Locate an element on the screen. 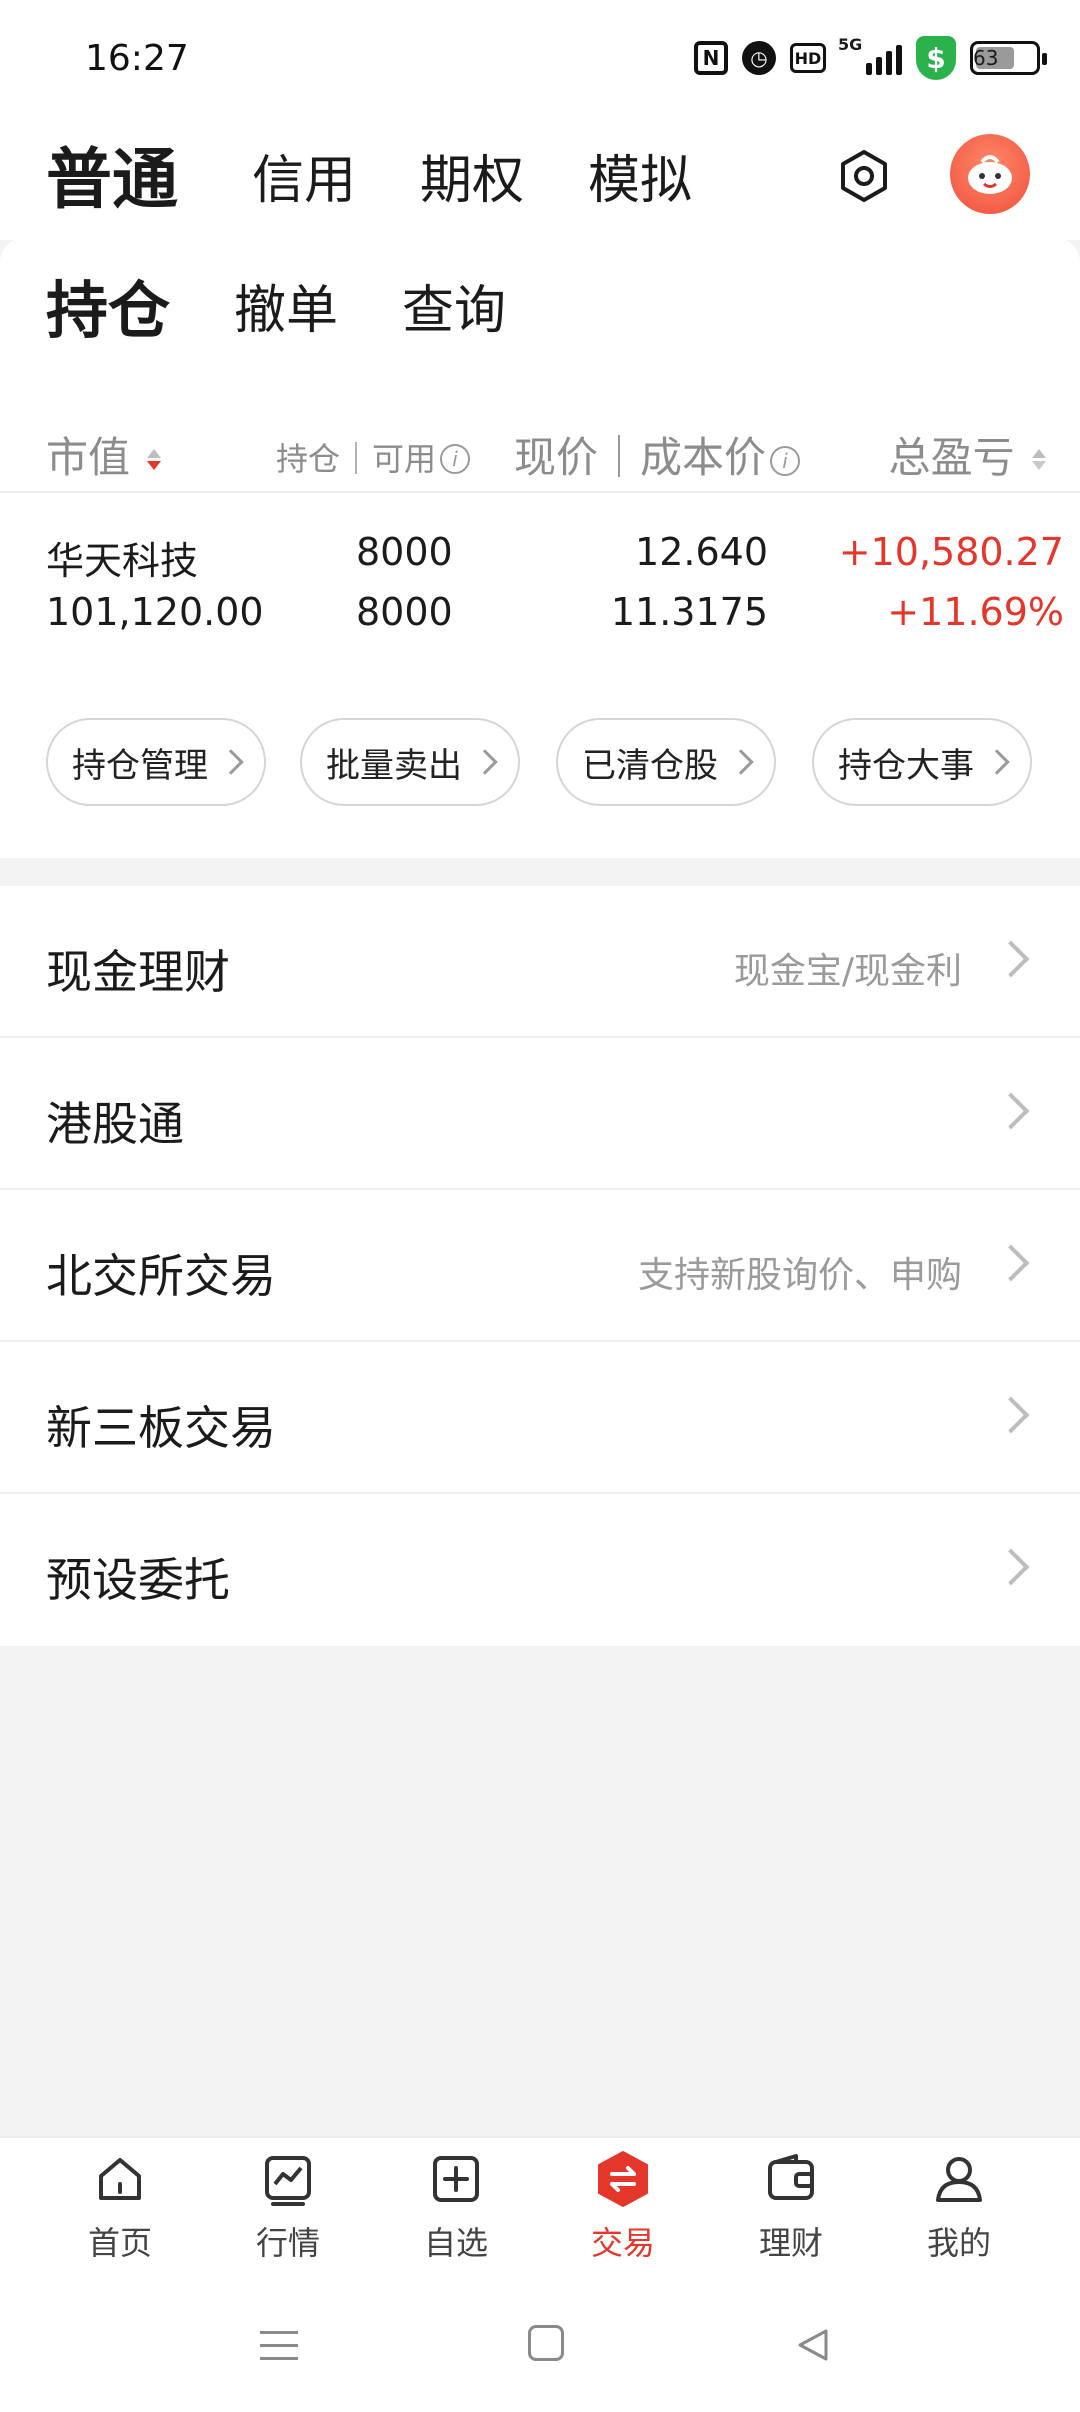 Image resolution: width=1080 pixels, height=2412 pixels. wallet-icon is located at coordinates (791, 2177).